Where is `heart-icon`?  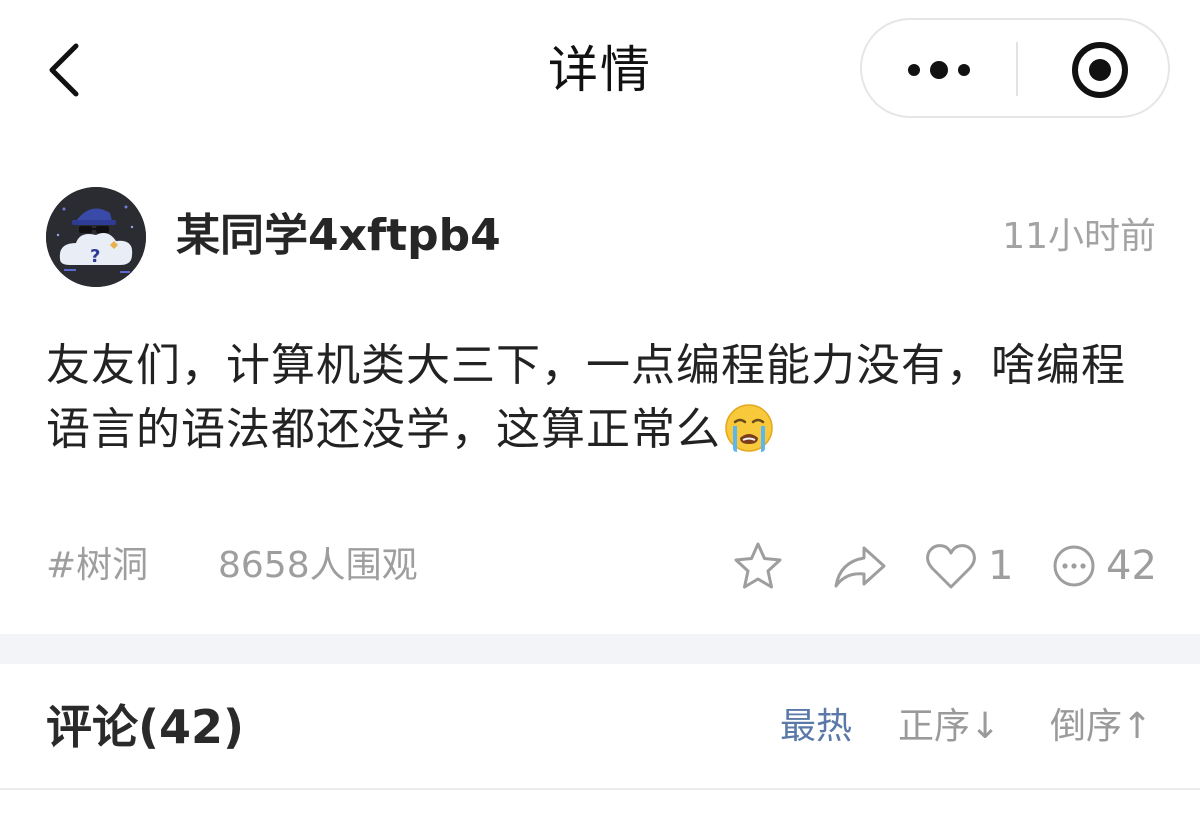 heart-icon is located at coordinates (951, 566).